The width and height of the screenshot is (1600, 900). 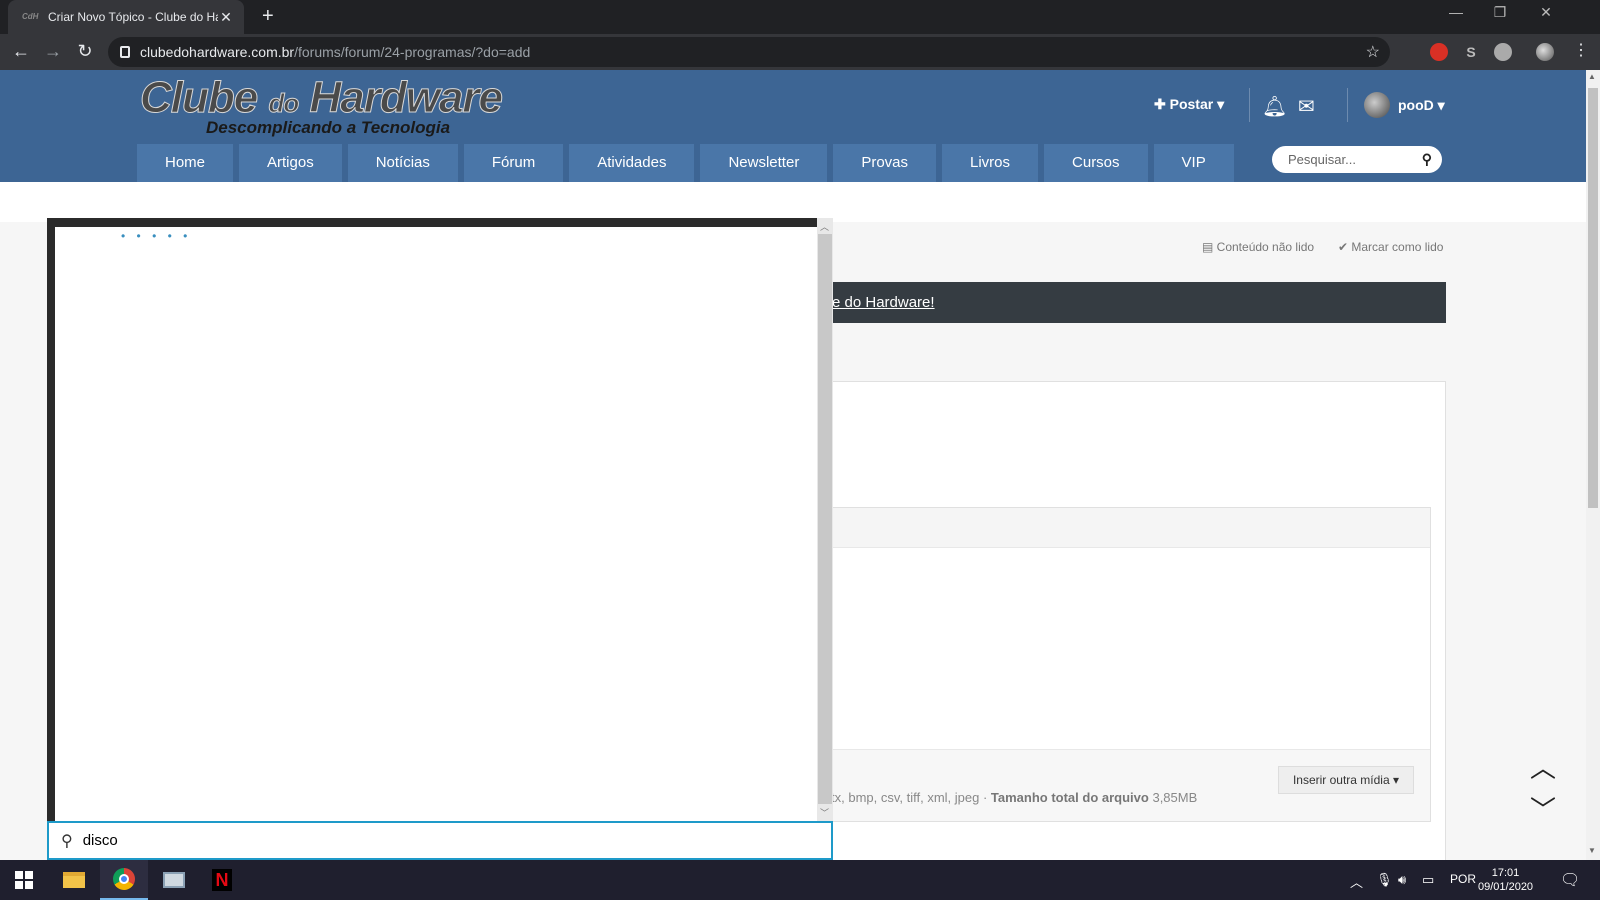 What do you see at coordinates (1543, 766) in the screenshot?
I see `scroll-up-icon: ︿` at bounding box center [1543, 766].